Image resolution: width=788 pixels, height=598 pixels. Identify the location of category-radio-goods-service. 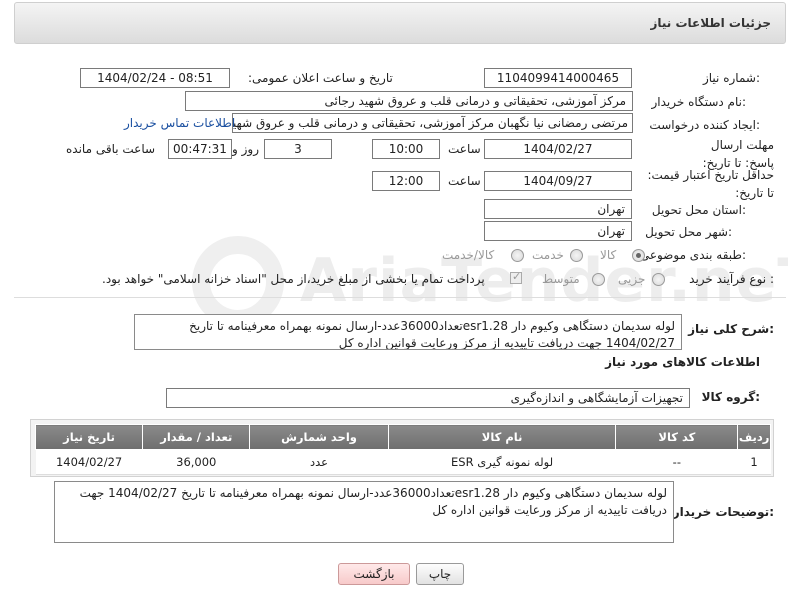
(517, 255).